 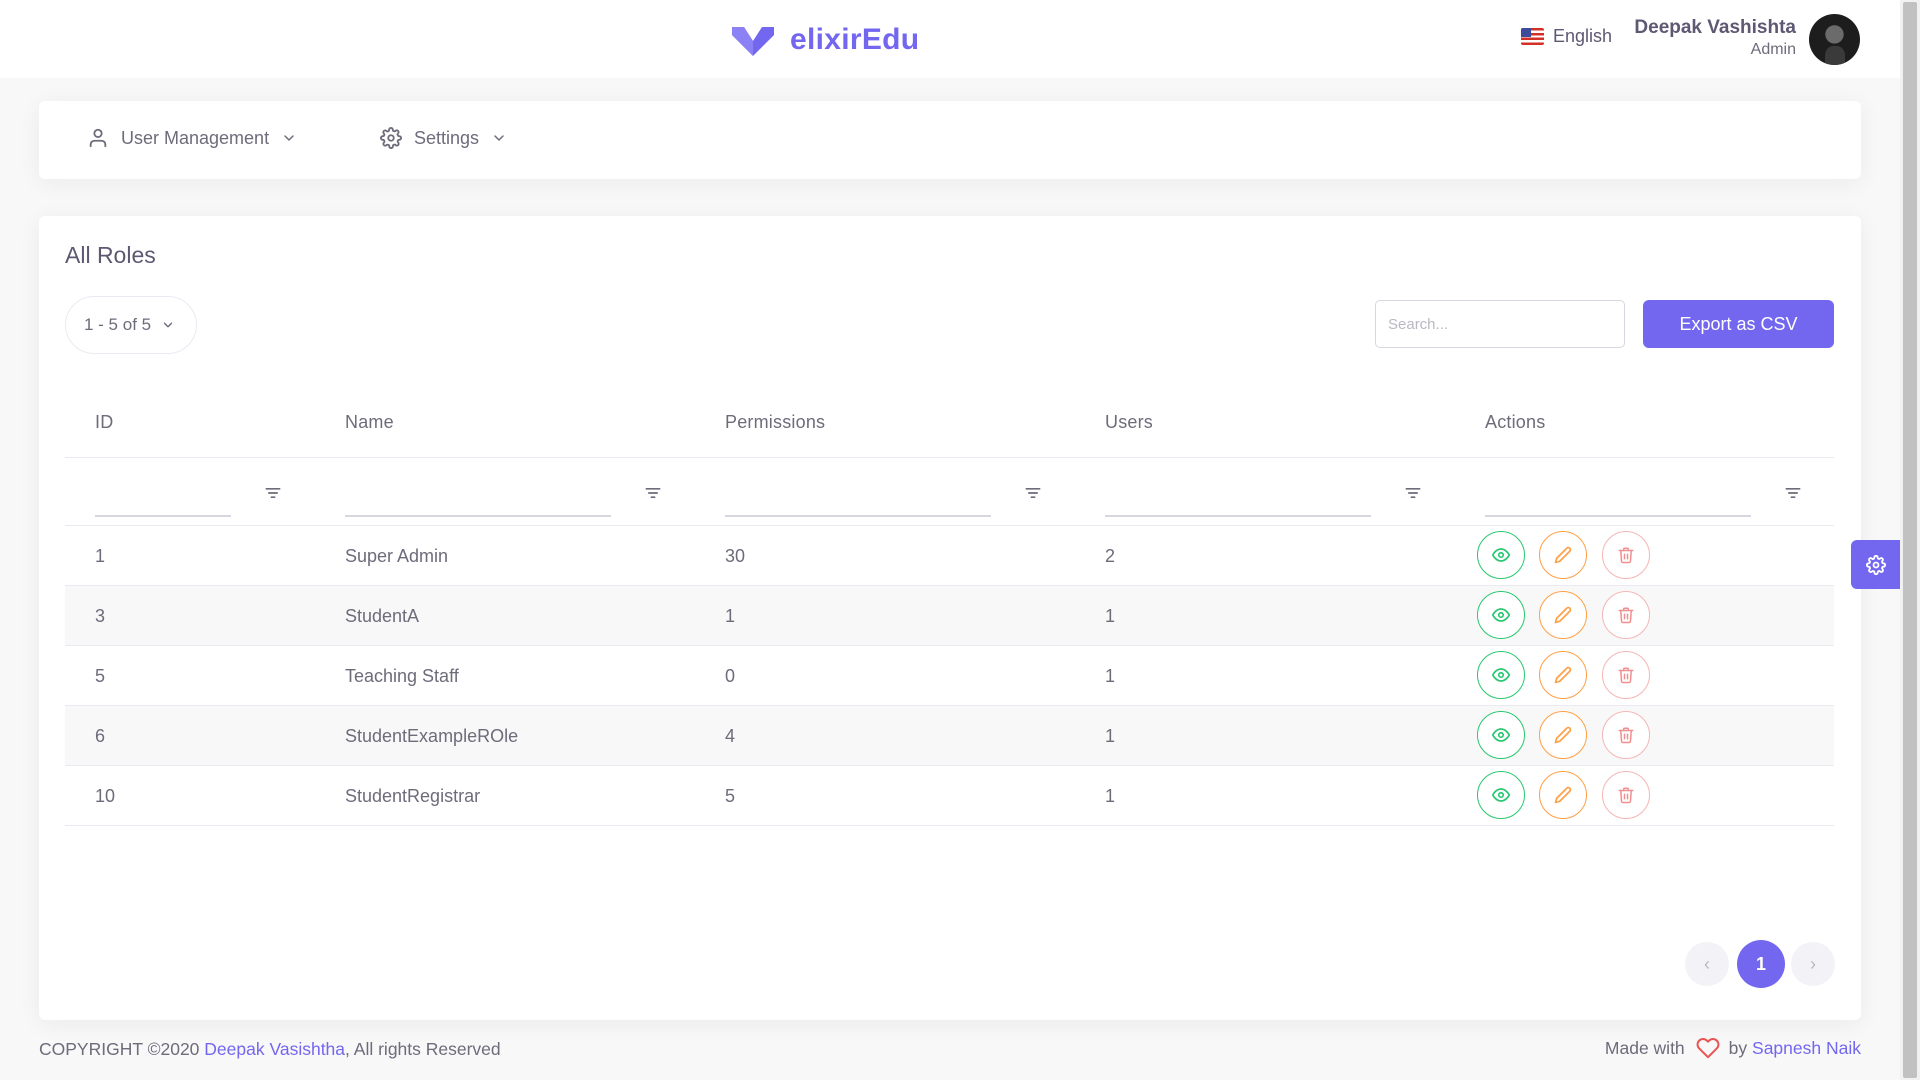 I want to click on author-link: Deepak Vasishtha, so click(x=274, y=1049).